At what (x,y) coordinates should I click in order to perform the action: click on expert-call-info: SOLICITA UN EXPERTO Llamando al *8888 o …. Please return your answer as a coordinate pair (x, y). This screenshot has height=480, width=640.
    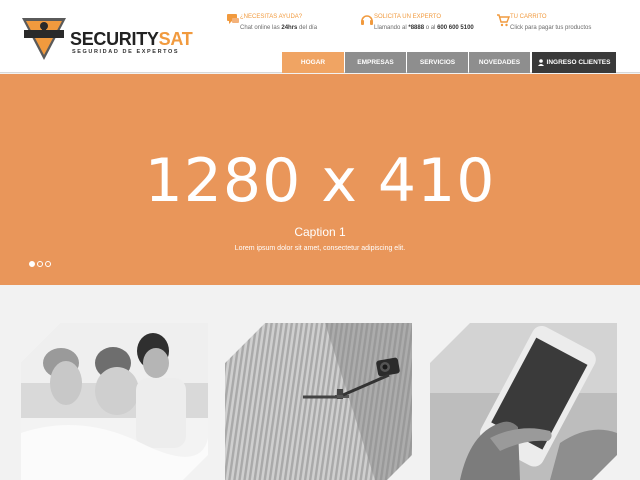
    Looking at the image, I should click on (420, 25).